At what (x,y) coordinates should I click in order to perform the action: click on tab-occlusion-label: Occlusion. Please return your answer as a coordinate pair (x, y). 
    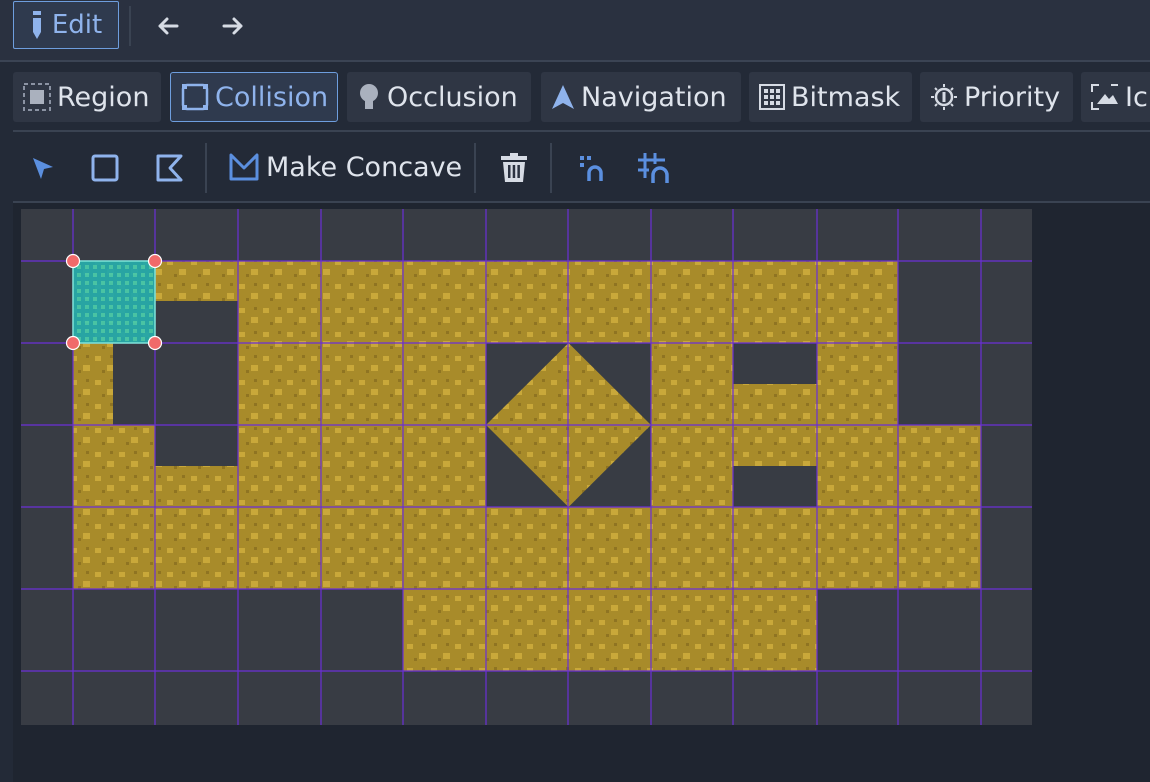
    Looking at the image, I should click on (452, 97).